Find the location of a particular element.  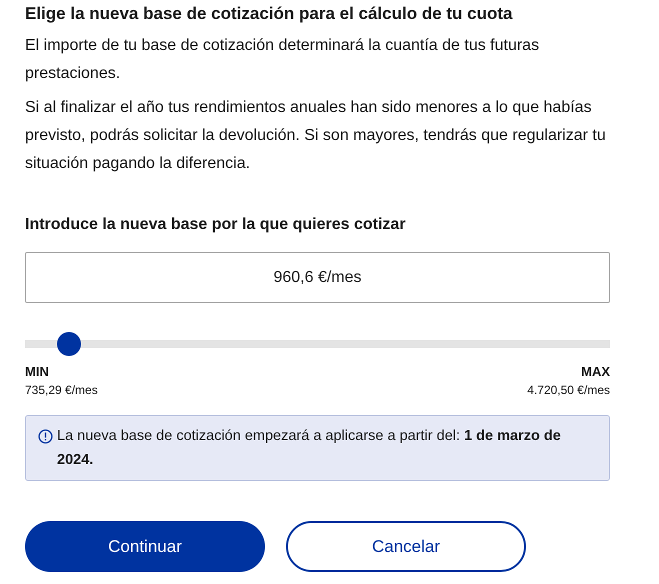

slider-thumb is located at coordinates (68, 344).